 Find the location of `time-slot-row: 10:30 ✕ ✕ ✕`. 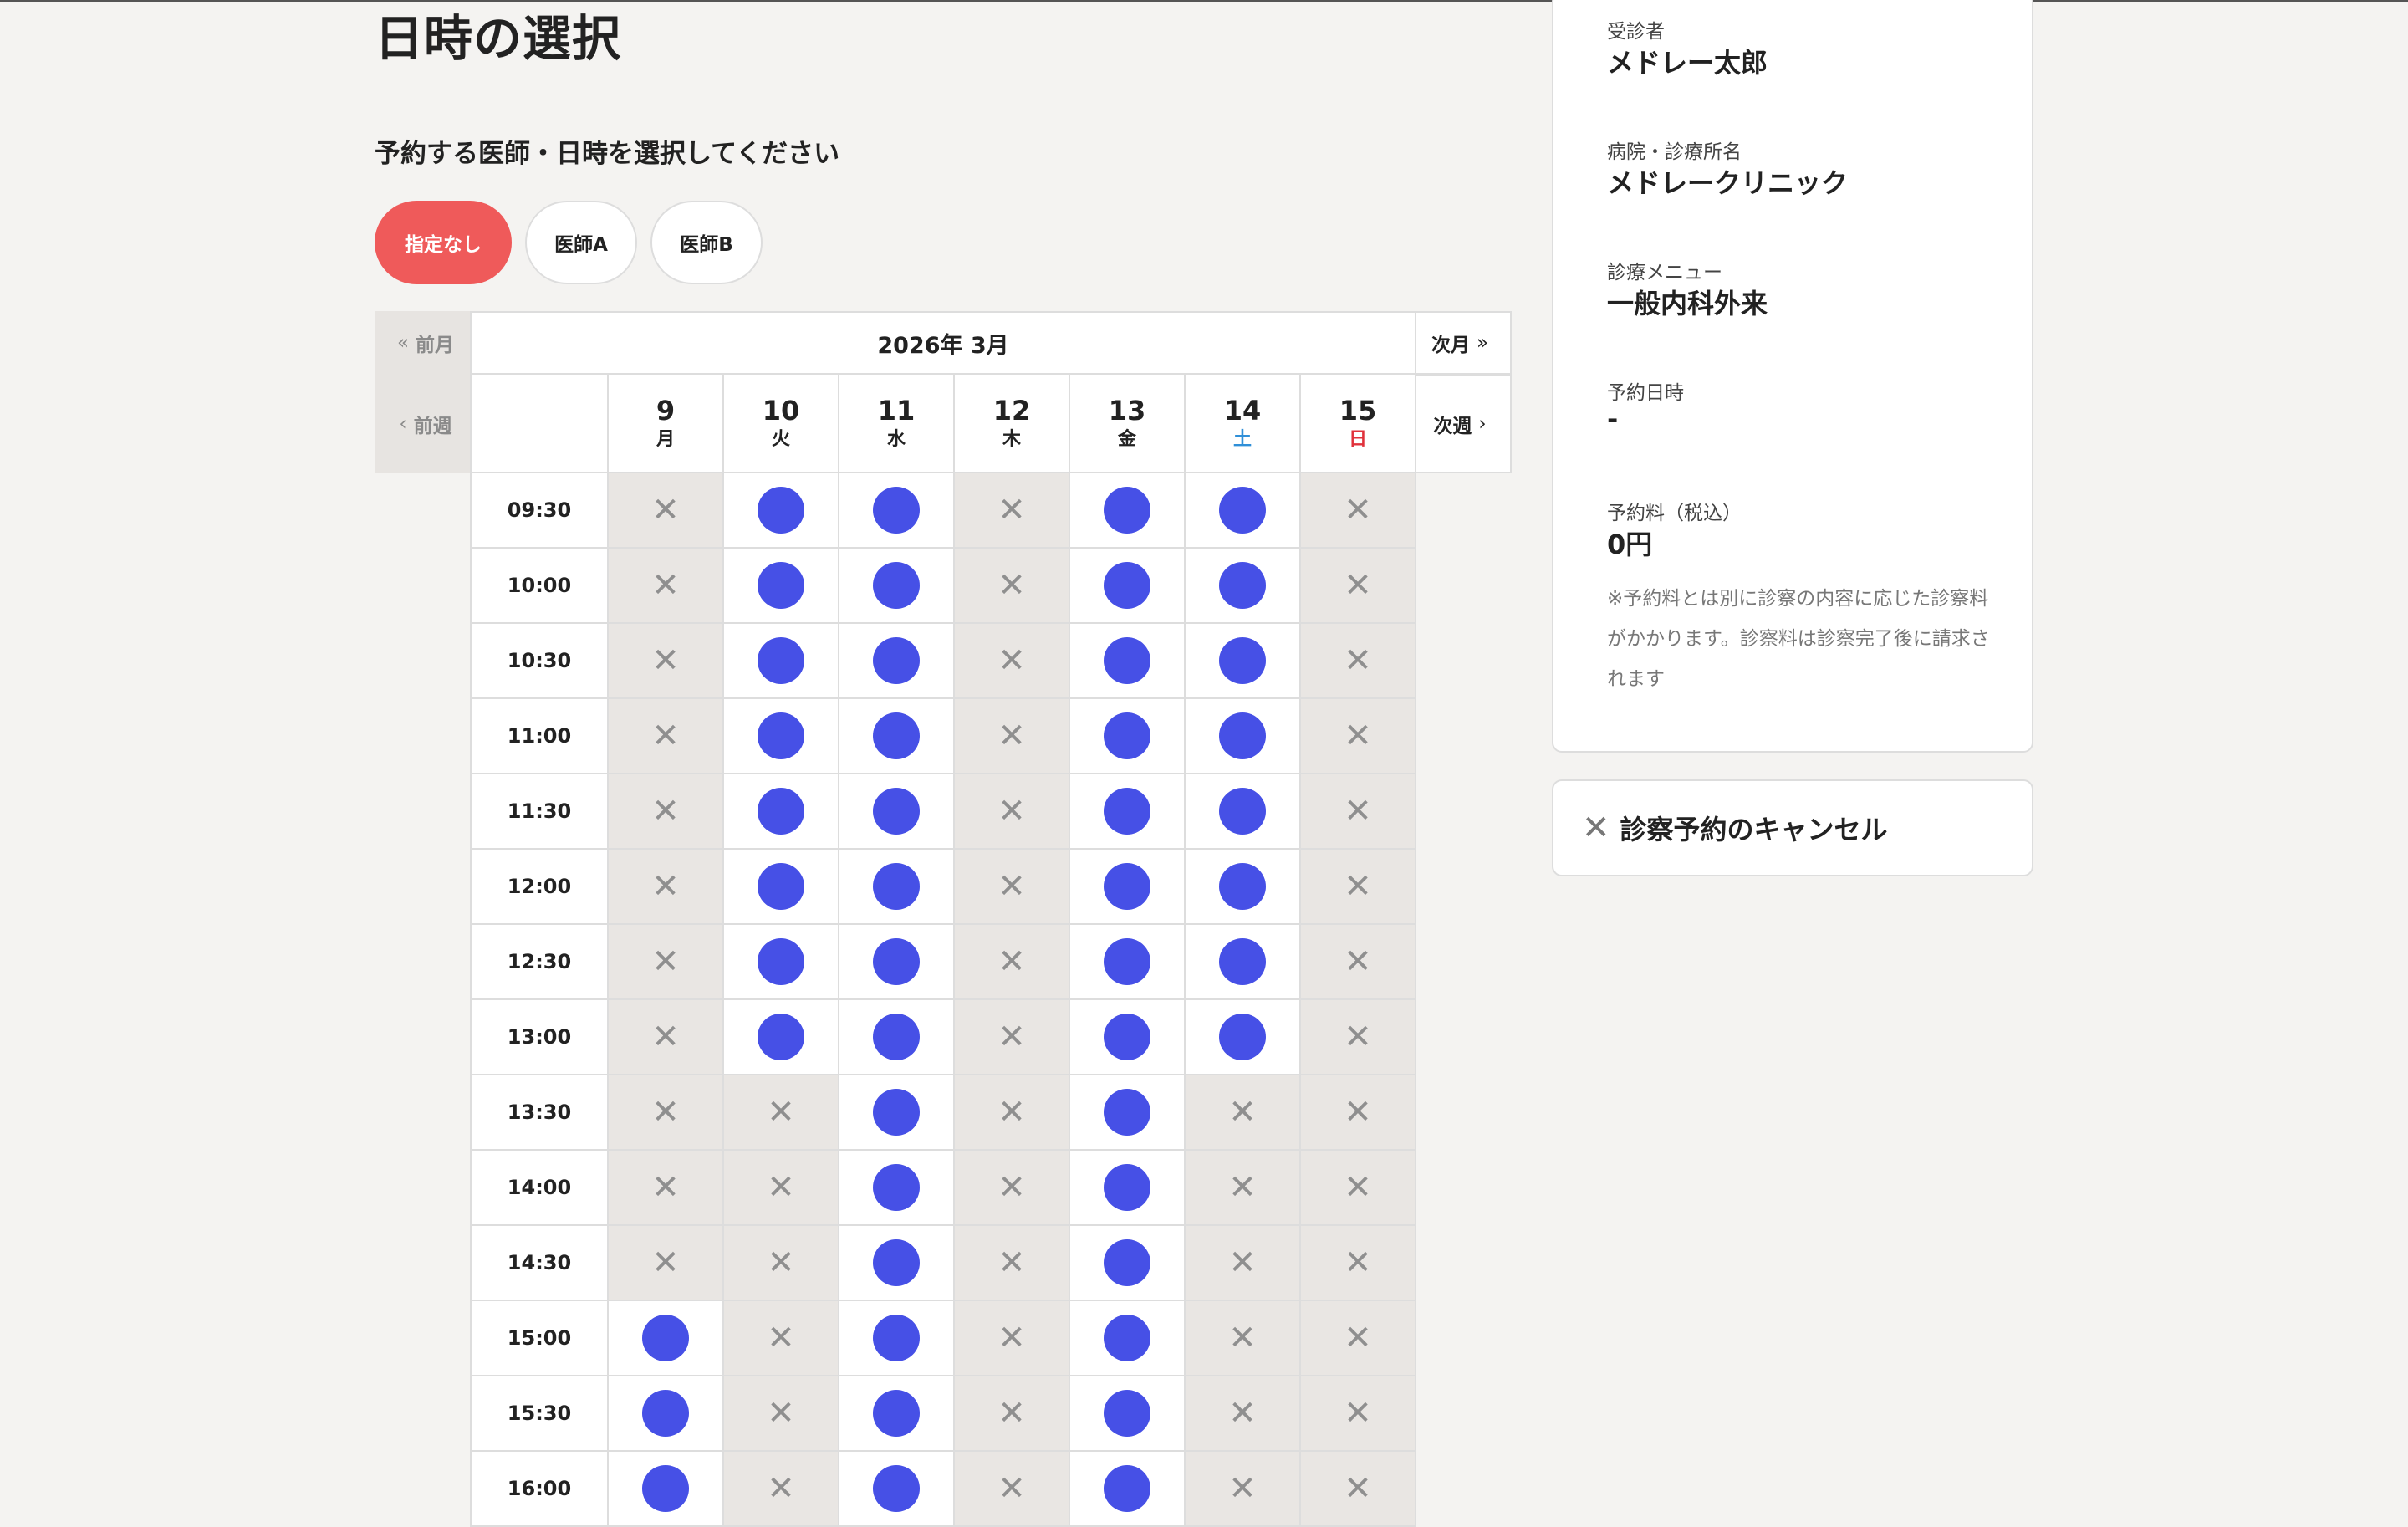

time-slot-row: 10:30 ✕ ✕ ✕ is located at coordinates (943, 661).